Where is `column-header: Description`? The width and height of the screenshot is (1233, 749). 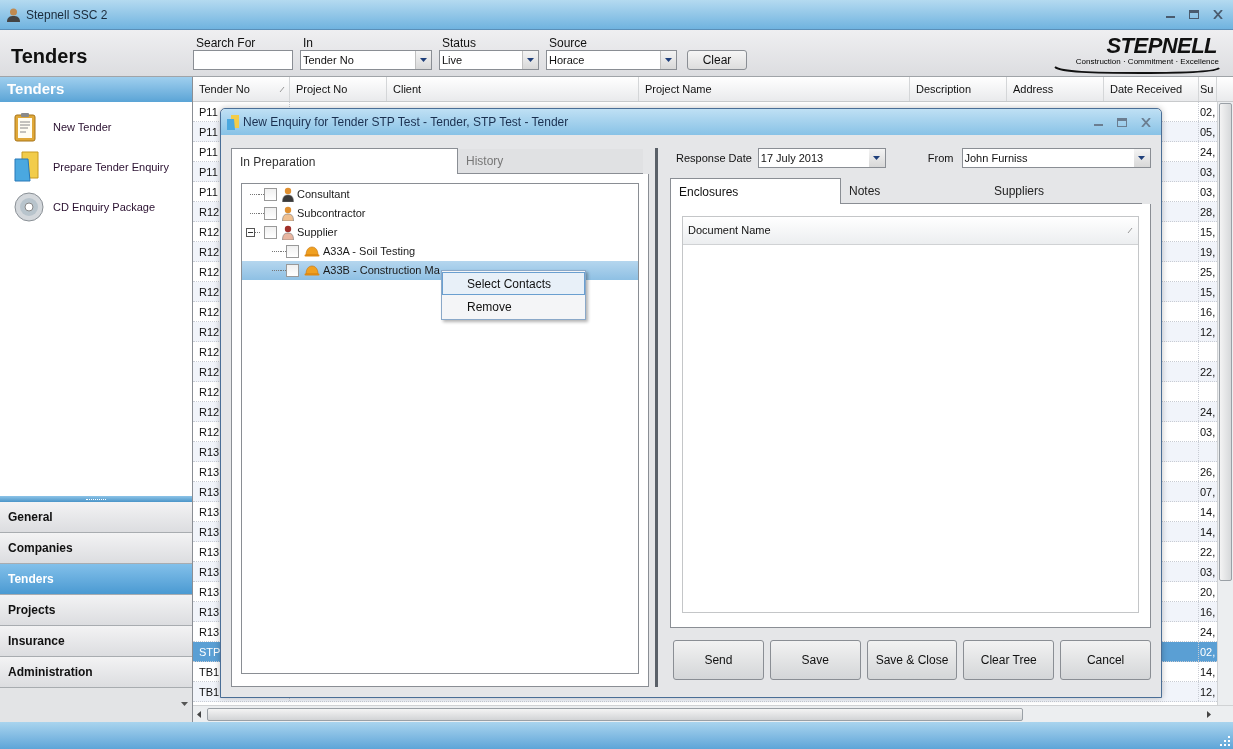 column-header: Description is located at coordinates (958, 89).